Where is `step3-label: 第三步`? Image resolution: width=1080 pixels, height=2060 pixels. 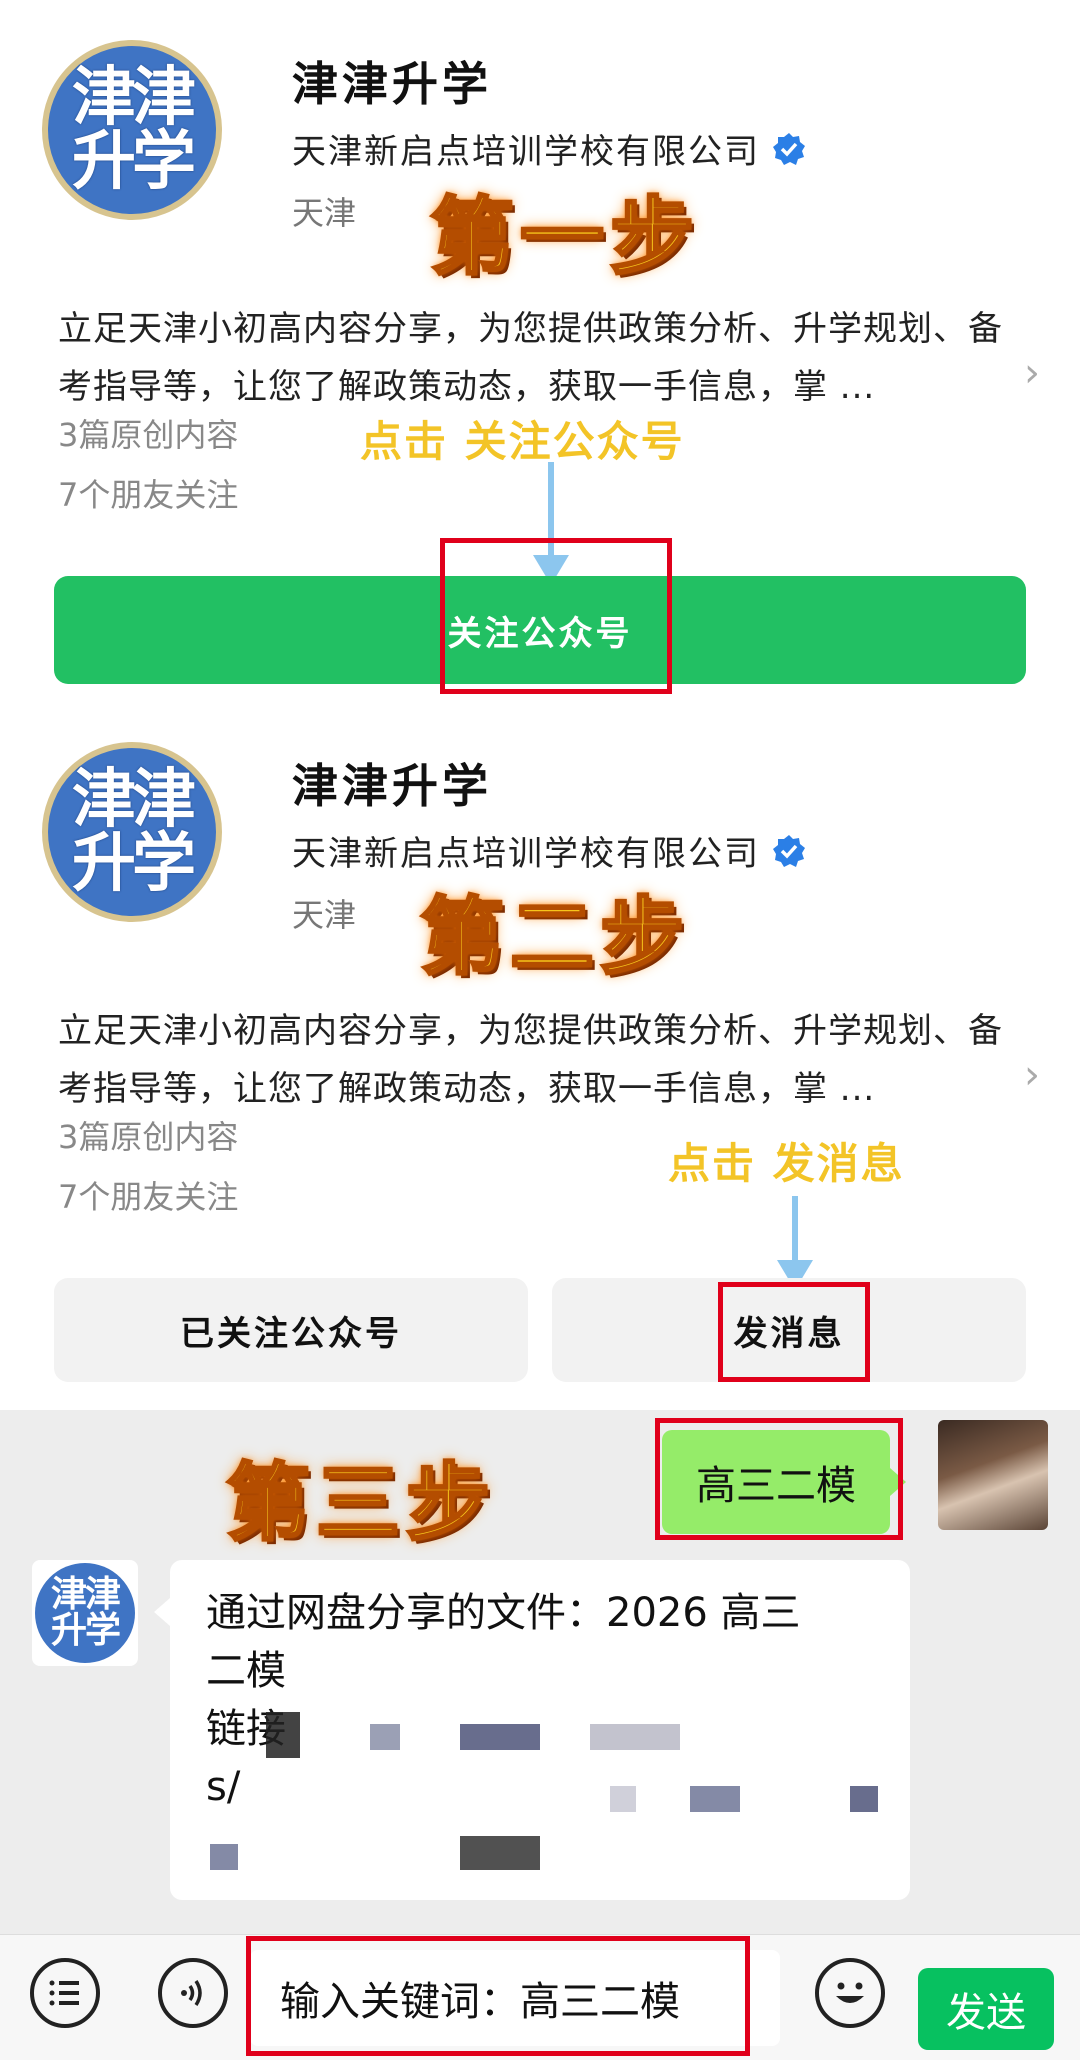 step3-label: 第三步 is located at coordinates (360, 1503).